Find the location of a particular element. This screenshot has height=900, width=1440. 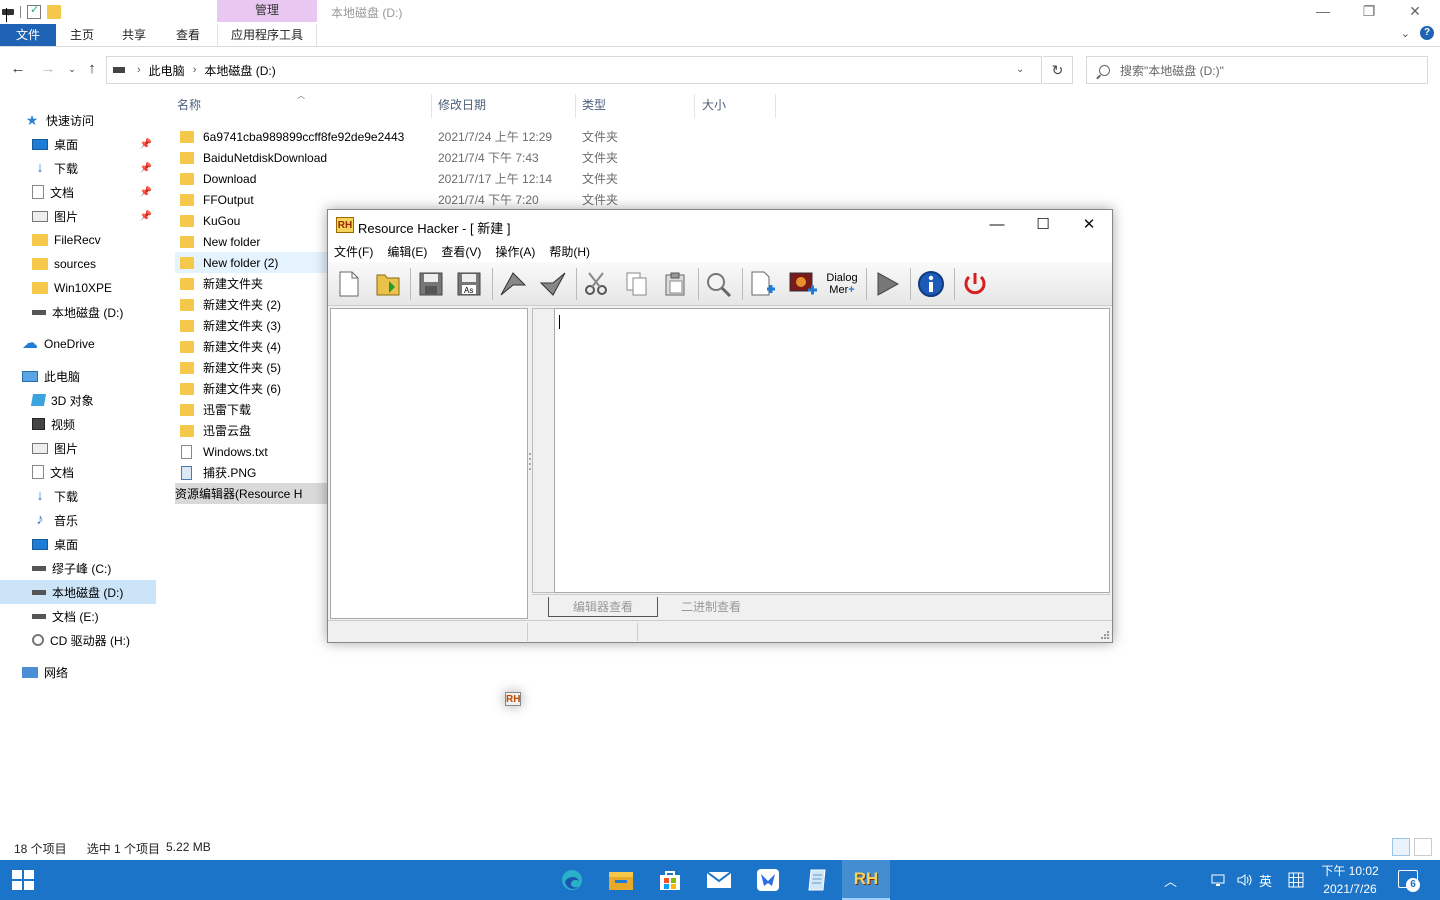

rh-close-button: ✕ is located at coordinates (1089, 225).